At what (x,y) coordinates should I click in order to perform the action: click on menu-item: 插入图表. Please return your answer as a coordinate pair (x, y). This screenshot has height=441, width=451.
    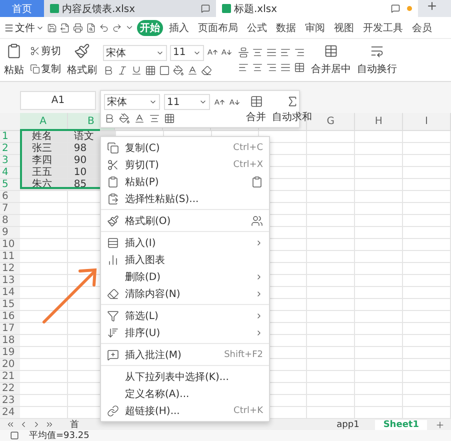
    Looking at the image, I should click on (185, 259).